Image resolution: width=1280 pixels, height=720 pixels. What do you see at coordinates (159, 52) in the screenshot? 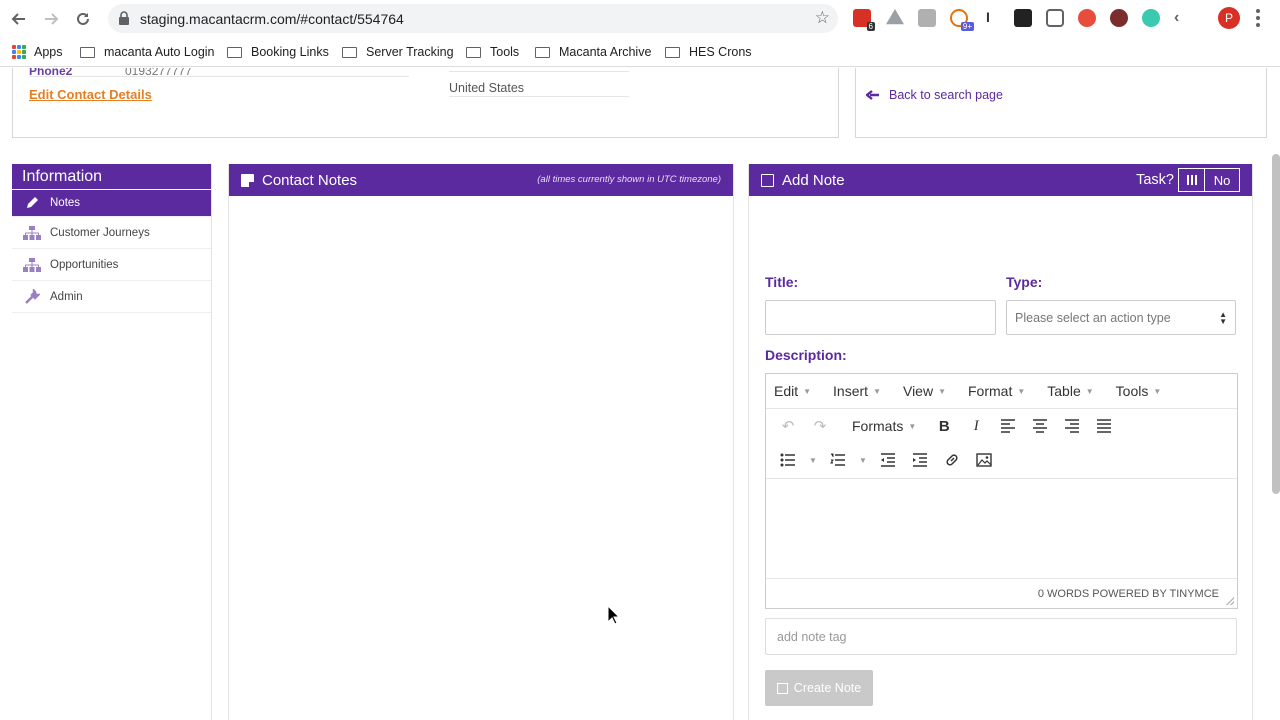
I see `bookmark-label: macanta Auto Login` at bounding box center [159, 52].